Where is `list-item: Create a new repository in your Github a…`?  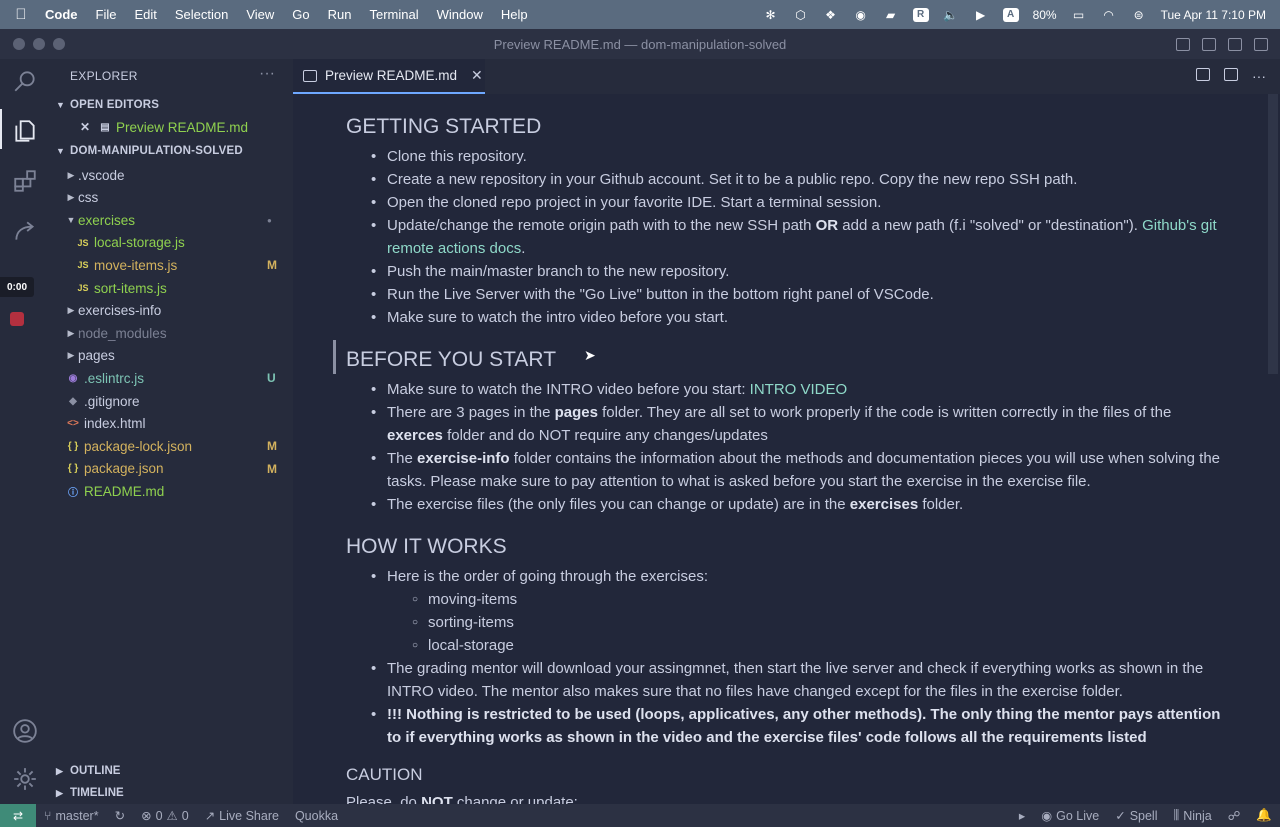 list-item: Create a new repository in your Github a… is located at coordinates (786, 179).